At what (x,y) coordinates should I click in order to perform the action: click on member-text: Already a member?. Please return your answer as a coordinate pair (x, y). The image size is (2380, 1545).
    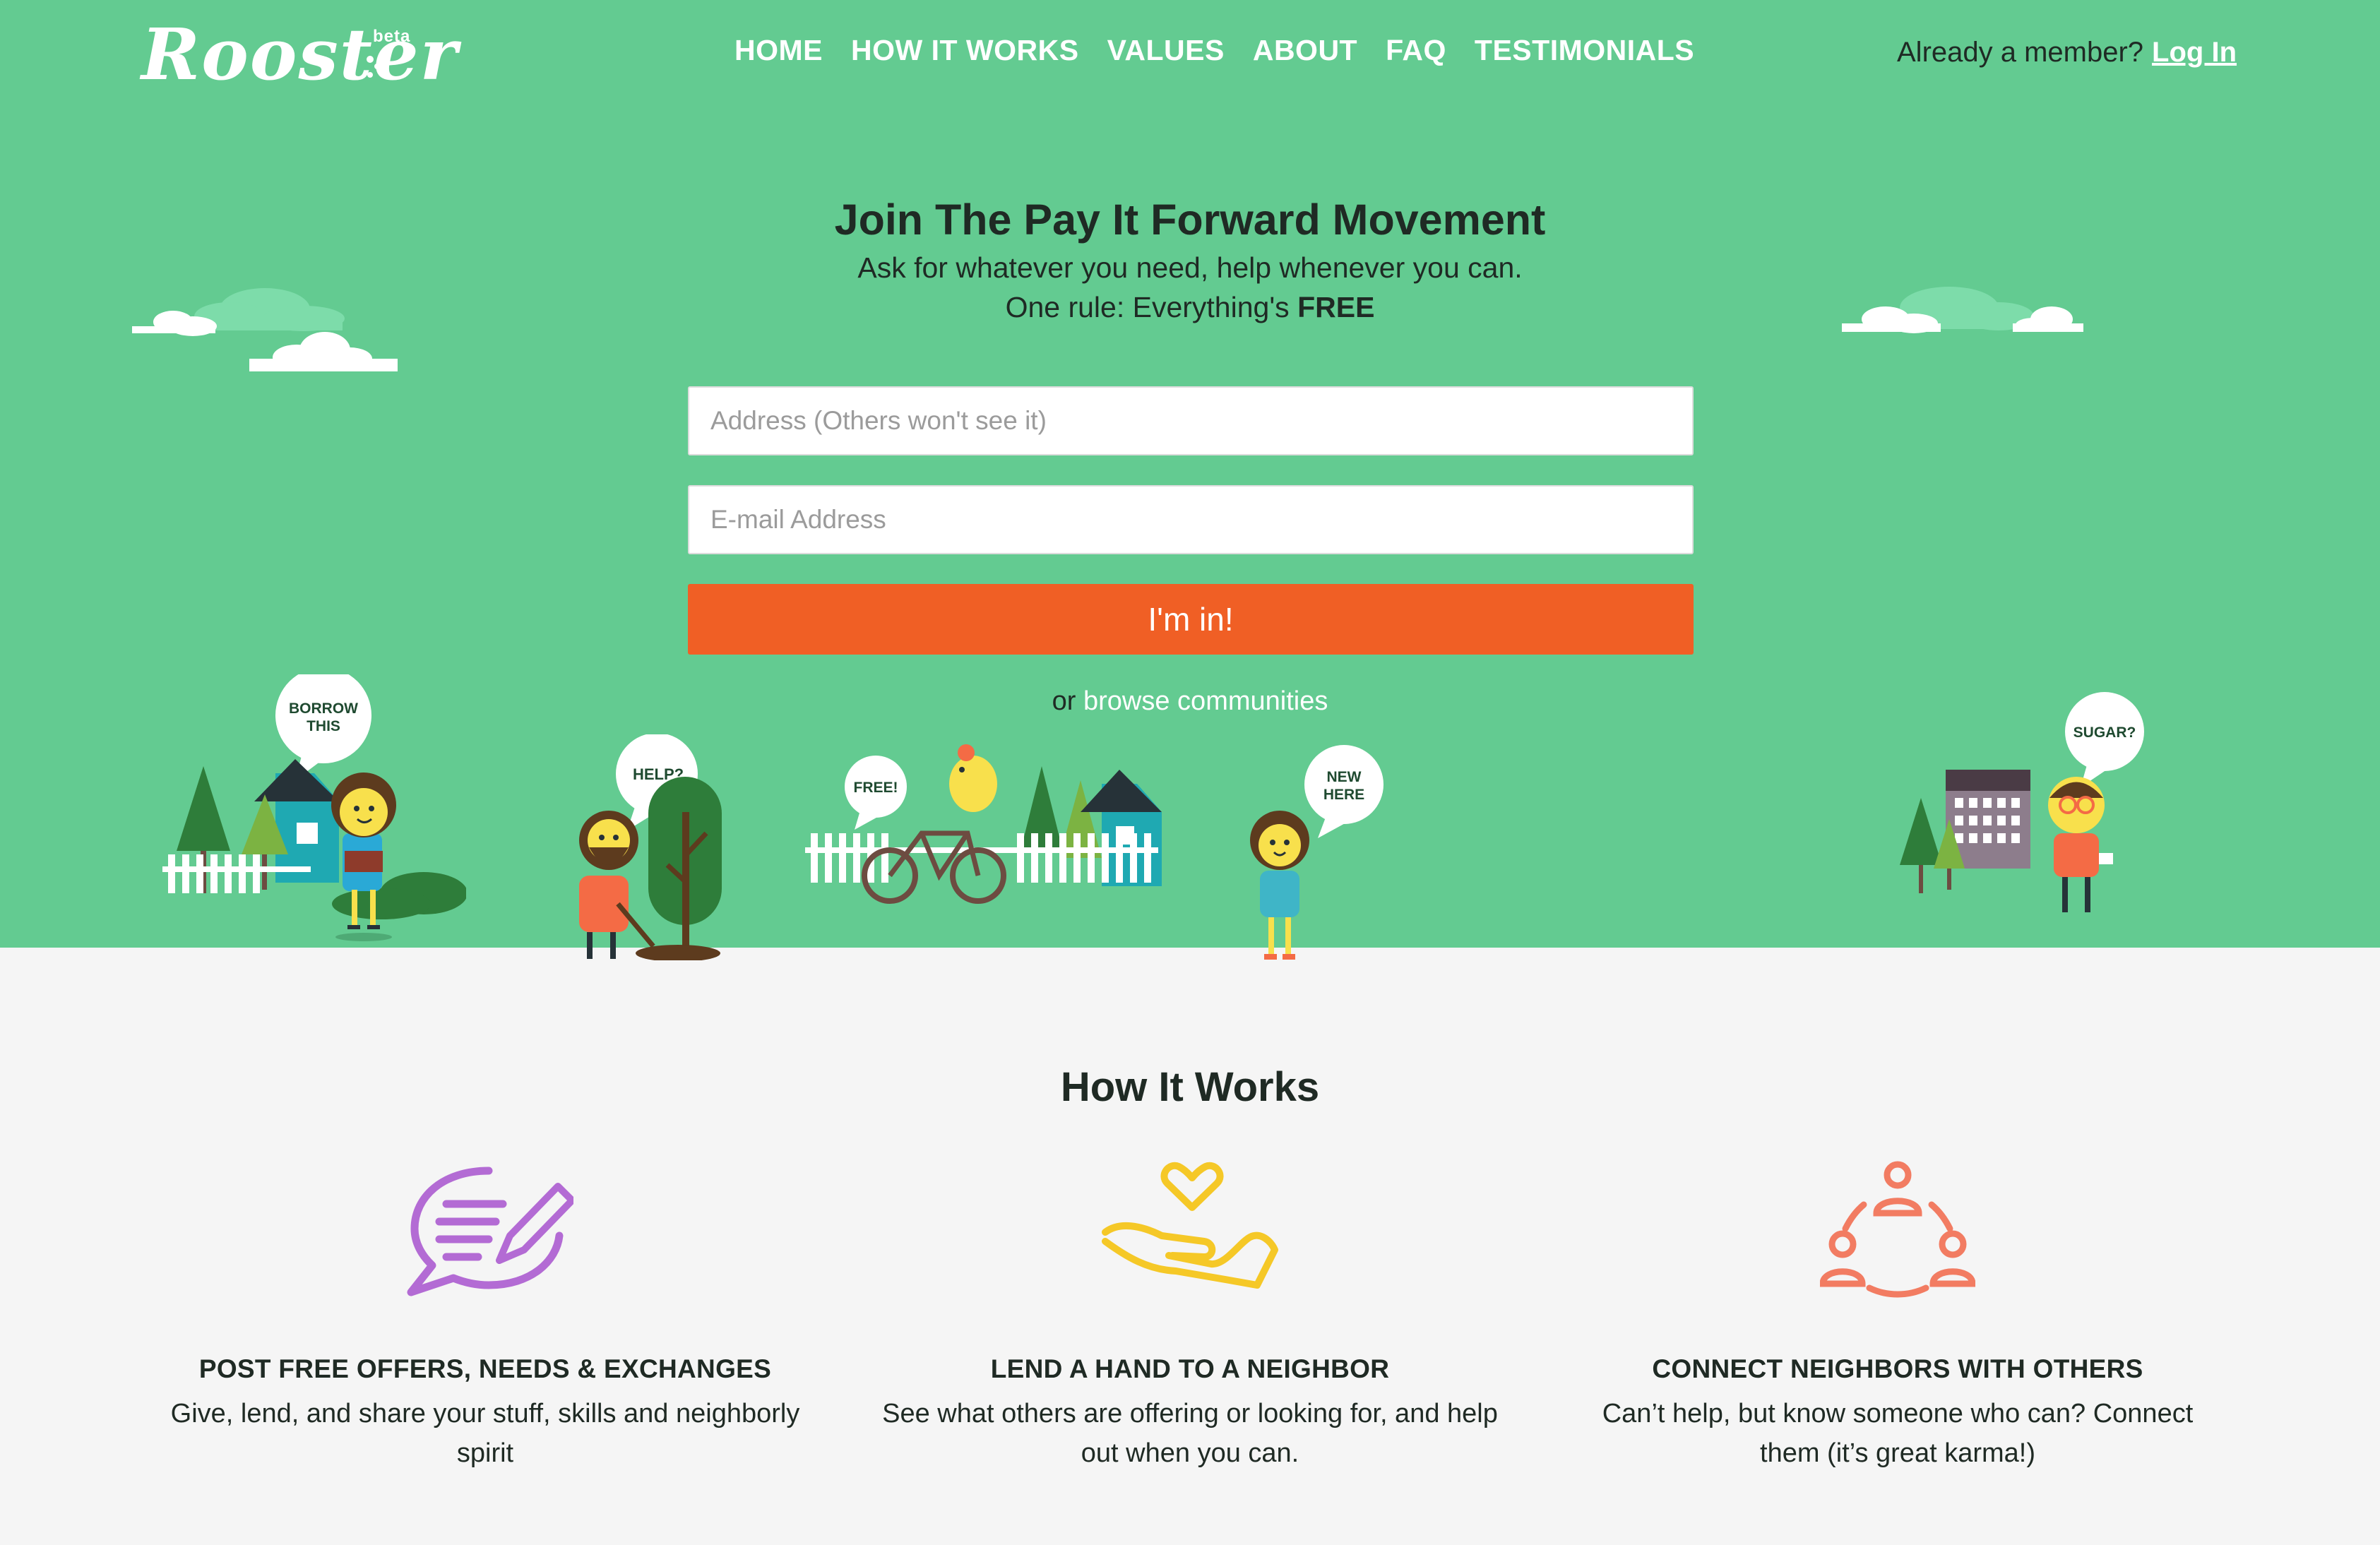
    Looking at the image, I should click on (2020, 52).